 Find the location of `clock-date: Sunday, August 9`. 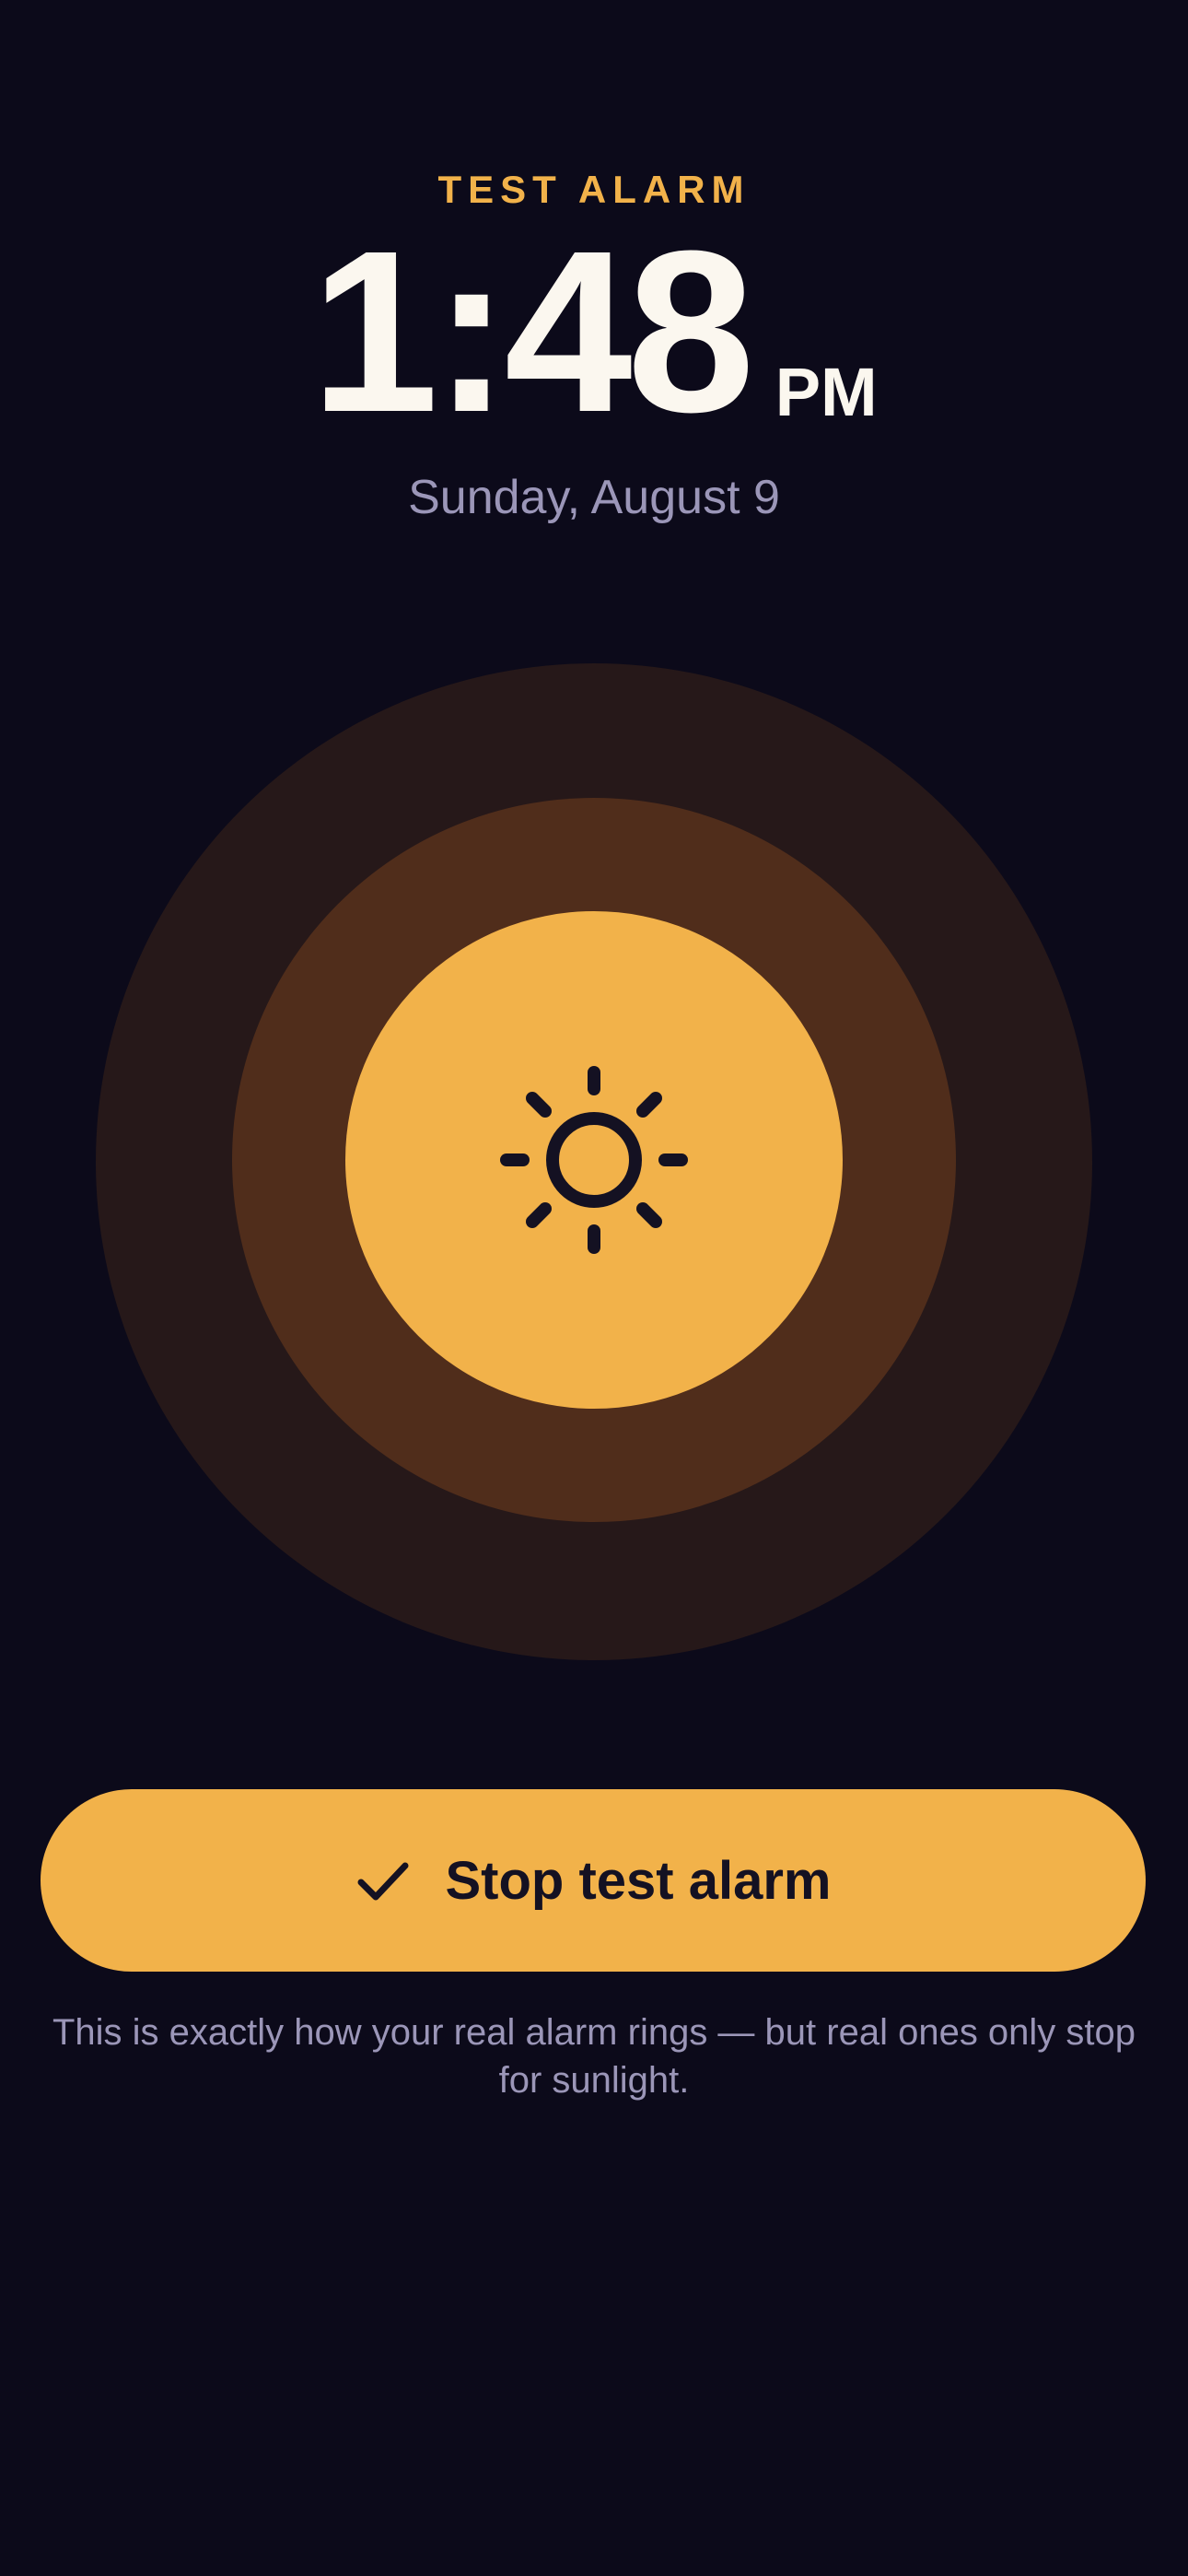

clock-date: Sunday, August 9 is located at coordinates (594, 497).